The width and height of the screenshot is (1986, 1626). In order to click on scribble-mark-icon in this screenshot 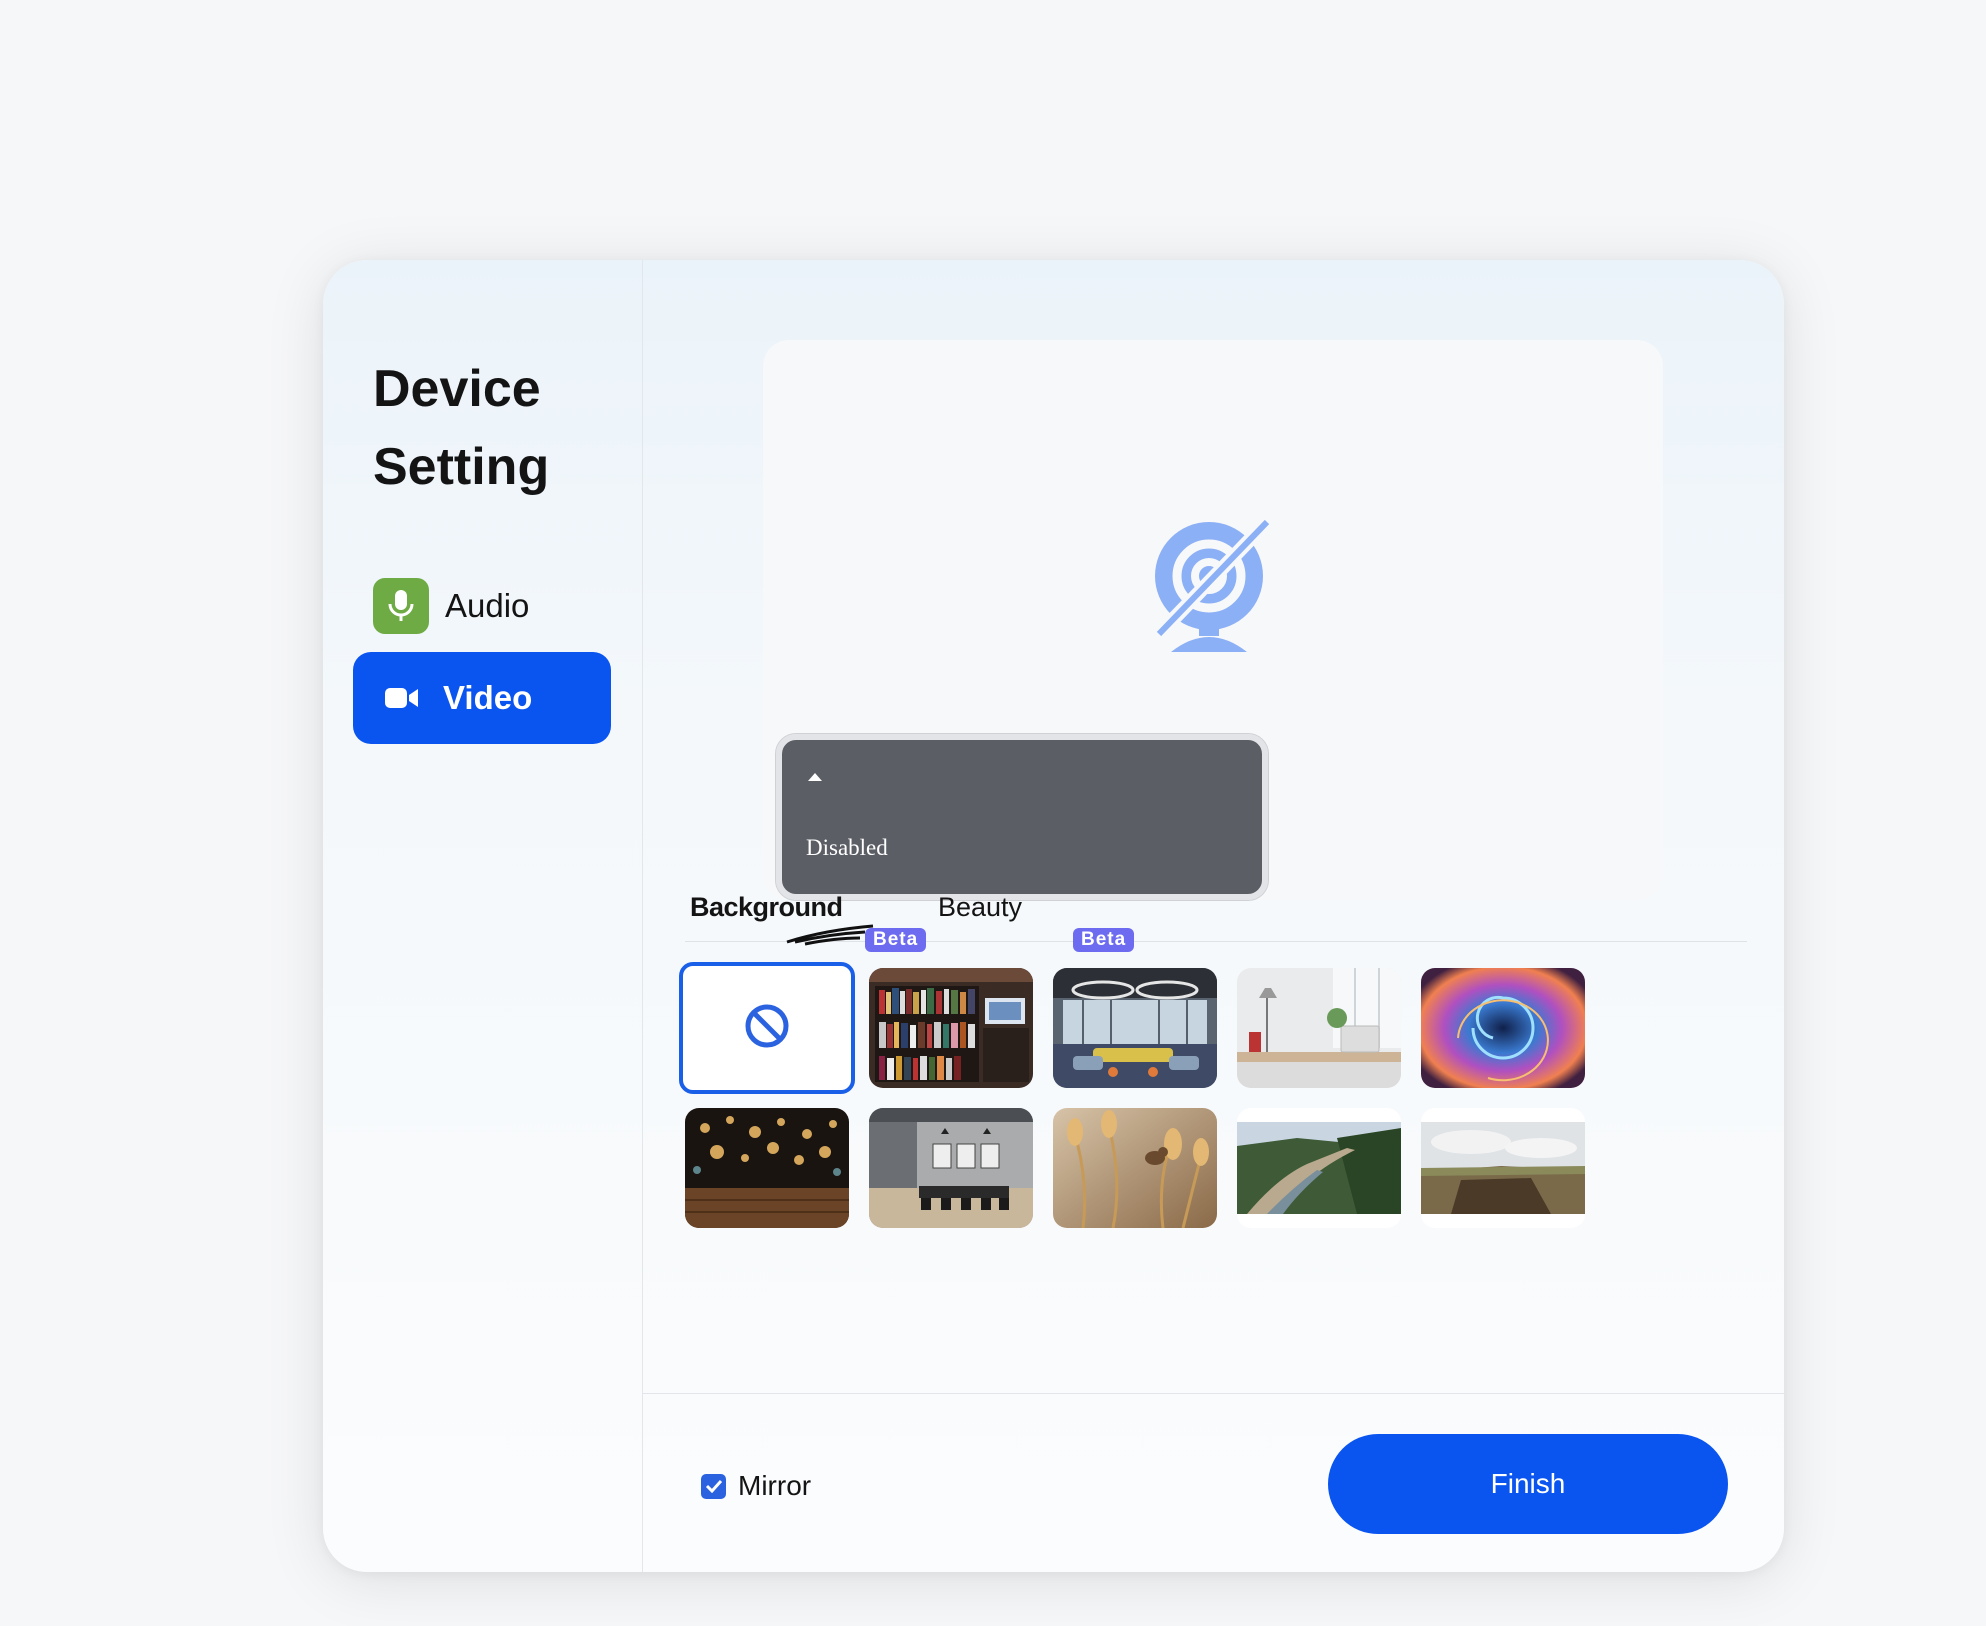, I will do `click(830, 935)`.